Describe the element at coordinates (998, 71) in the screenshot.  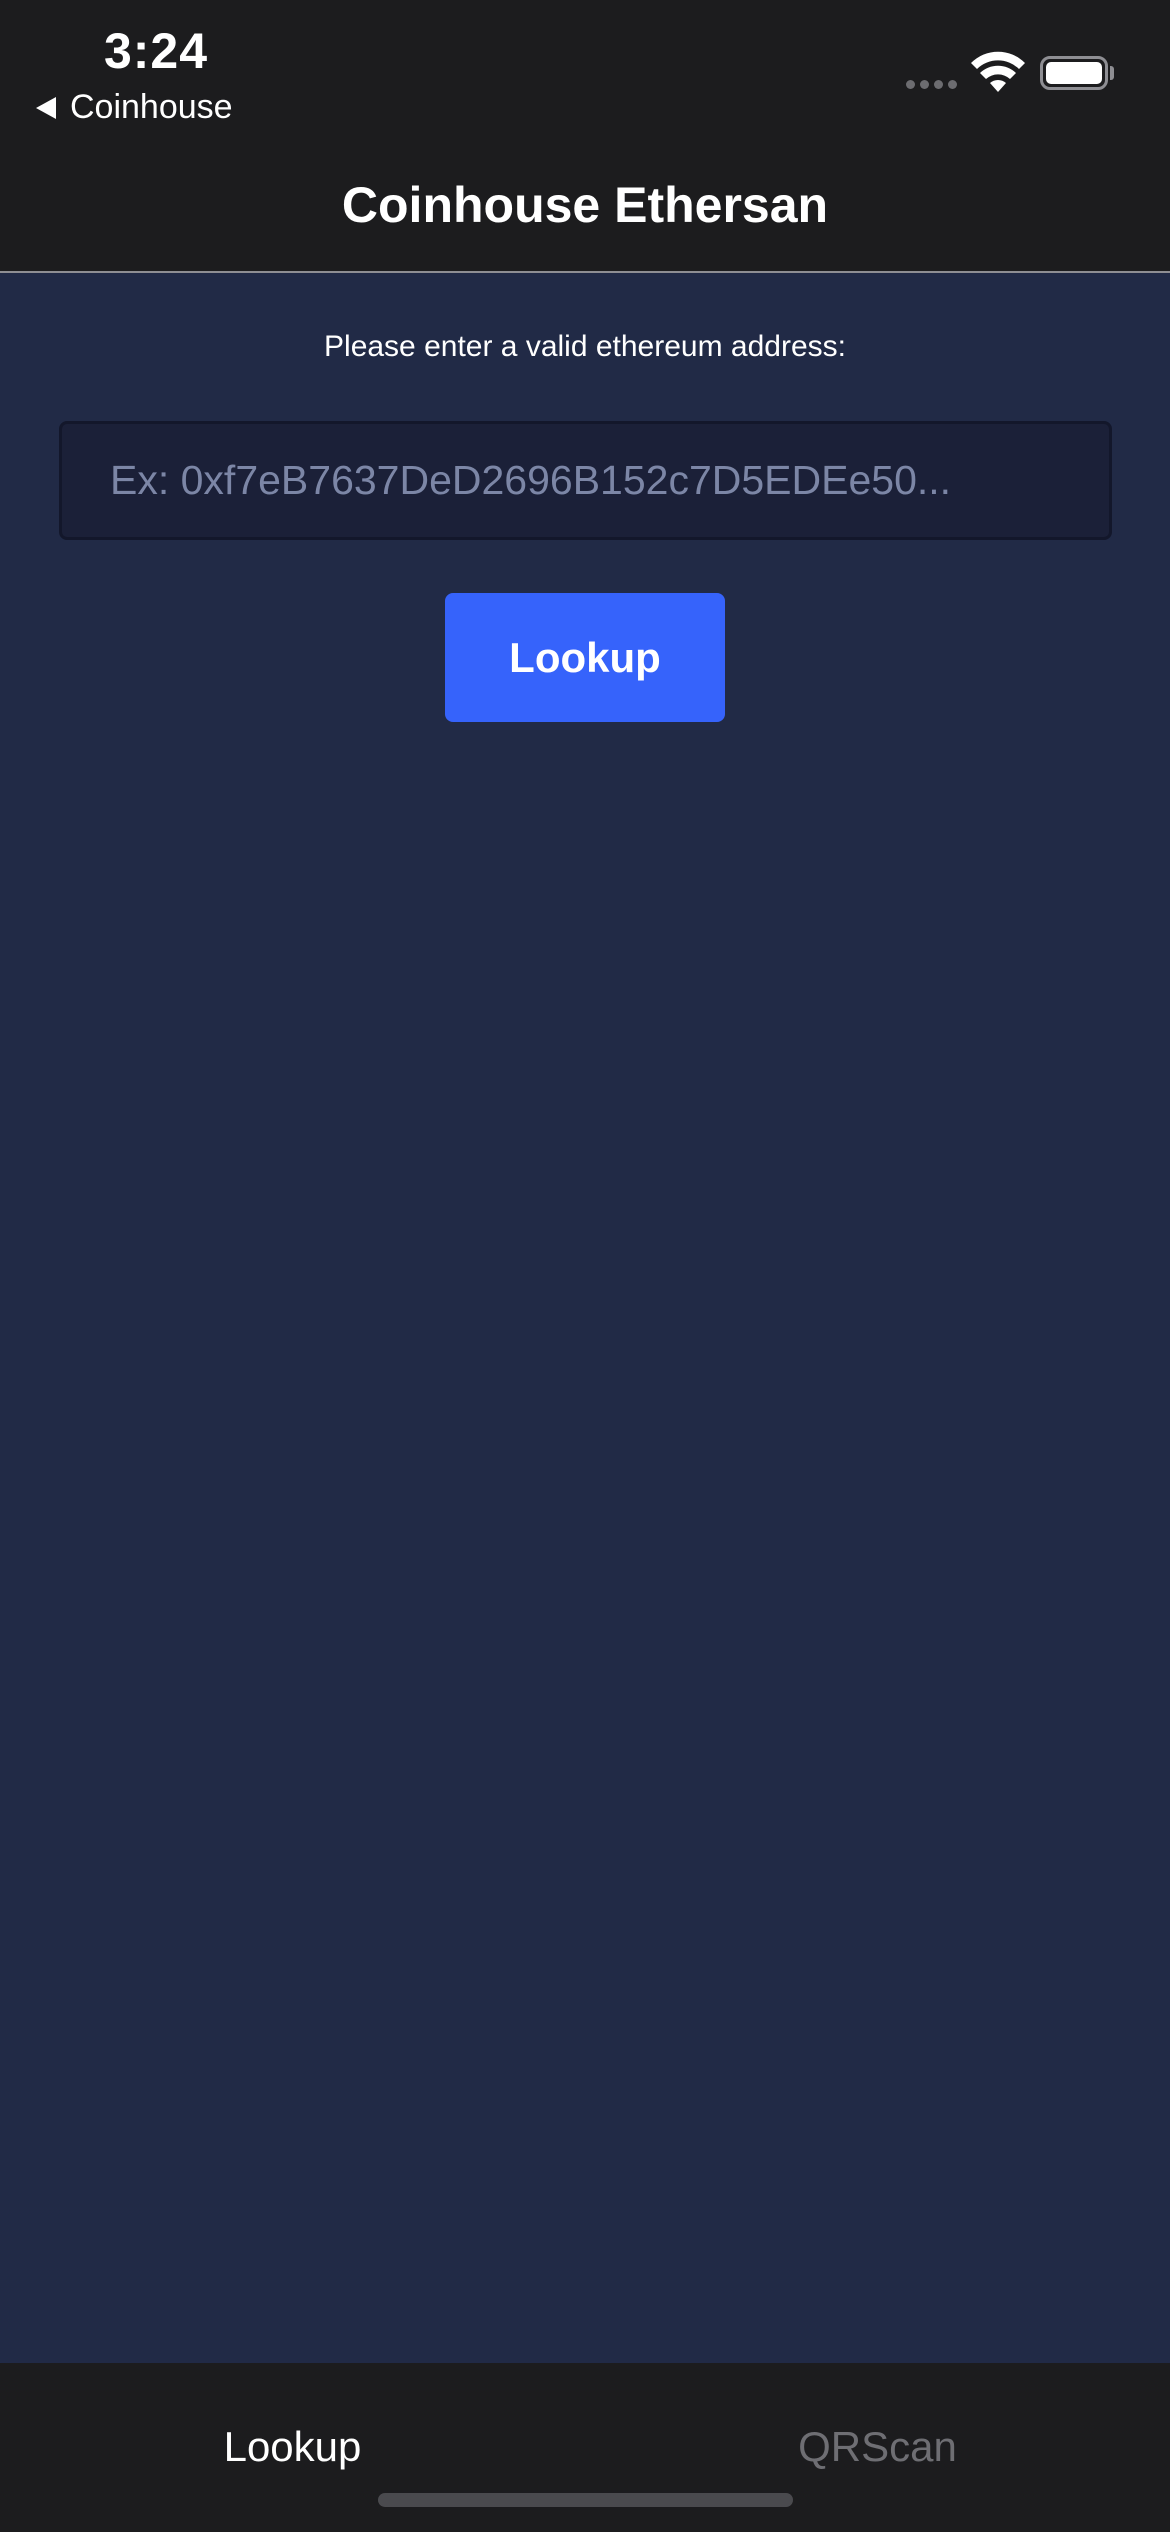
I see `wifi-icon` at that location.